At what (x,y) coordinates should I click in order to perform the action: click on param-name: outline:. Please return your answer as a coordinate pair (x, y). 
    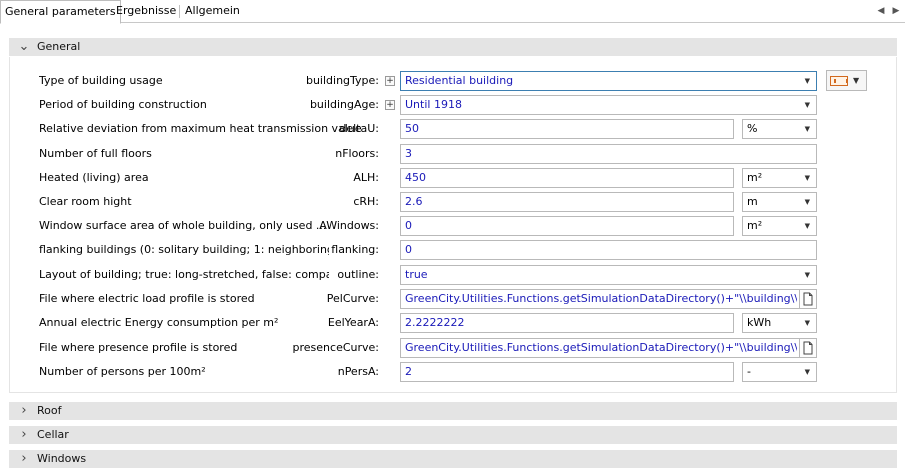
    Looking at the image, I should click on (358, 274).